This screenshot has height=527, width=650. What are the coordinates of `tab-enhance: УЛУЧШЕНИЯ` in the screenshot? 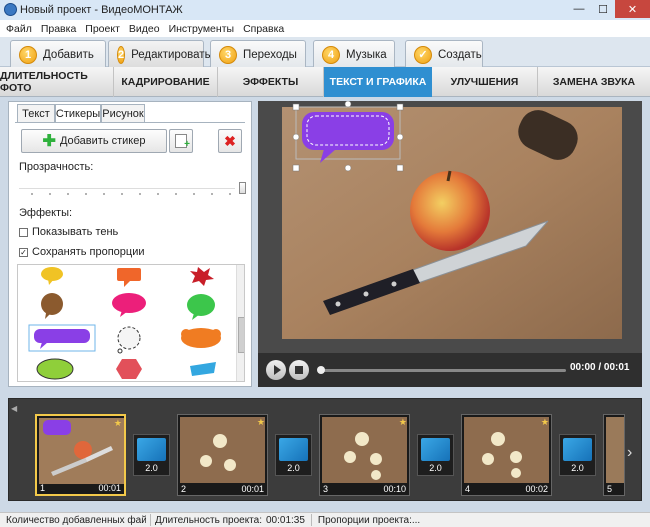 It's located at (485, 82).